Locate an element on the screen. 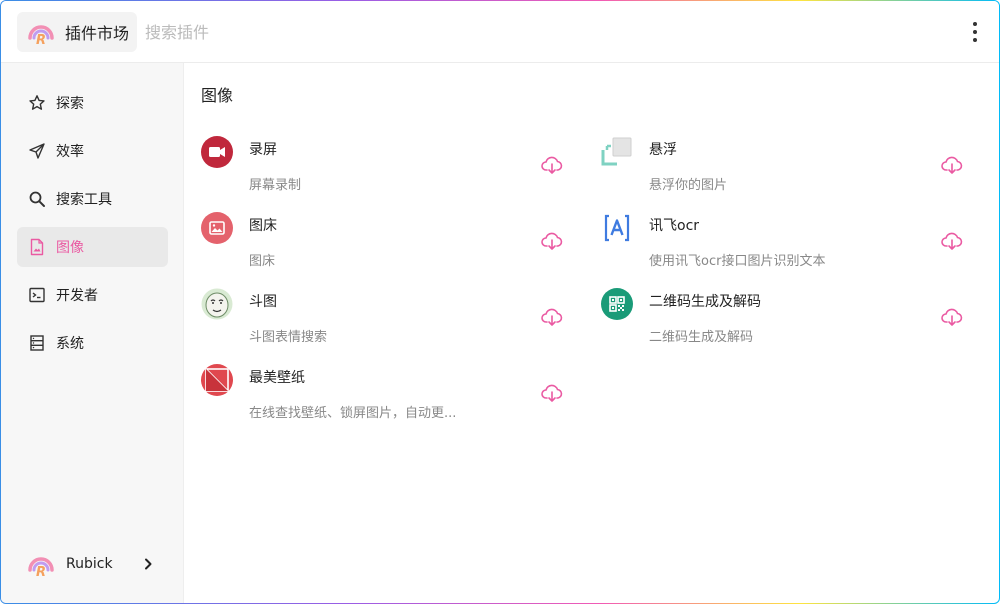 This screenshot has height=604, width=1000. top-bar: R 插件市场 is located at coordinates (500, 32).